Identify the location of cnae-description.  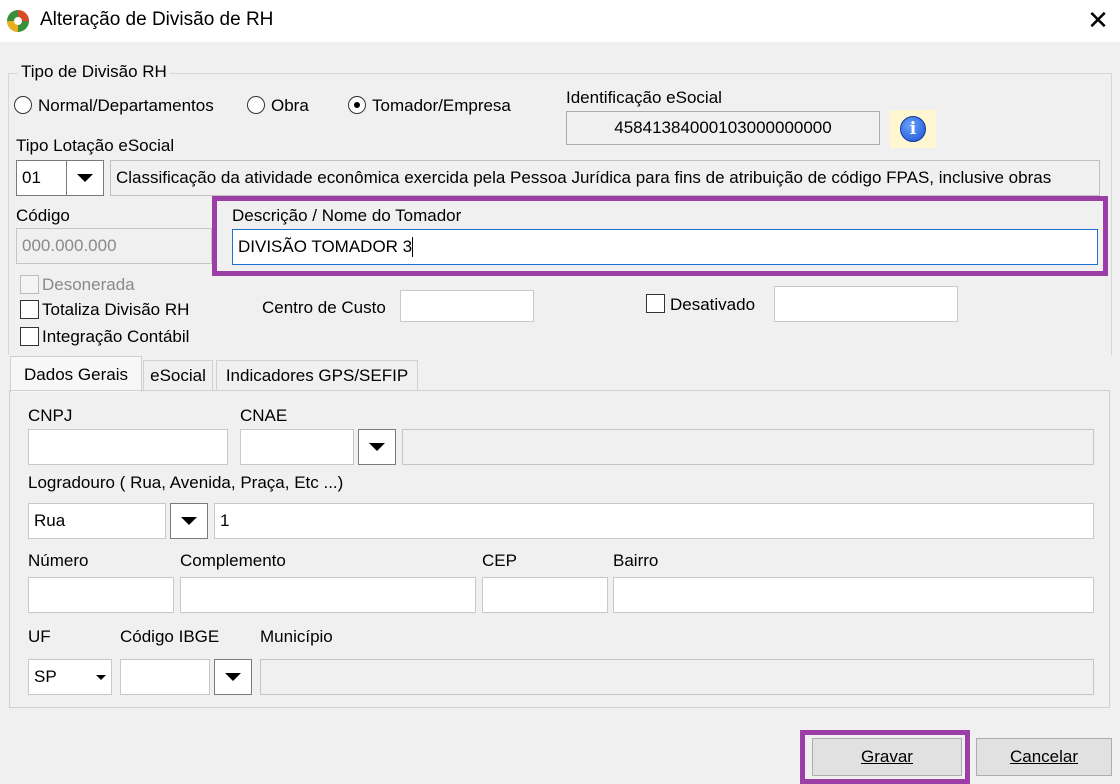
(748, 447).